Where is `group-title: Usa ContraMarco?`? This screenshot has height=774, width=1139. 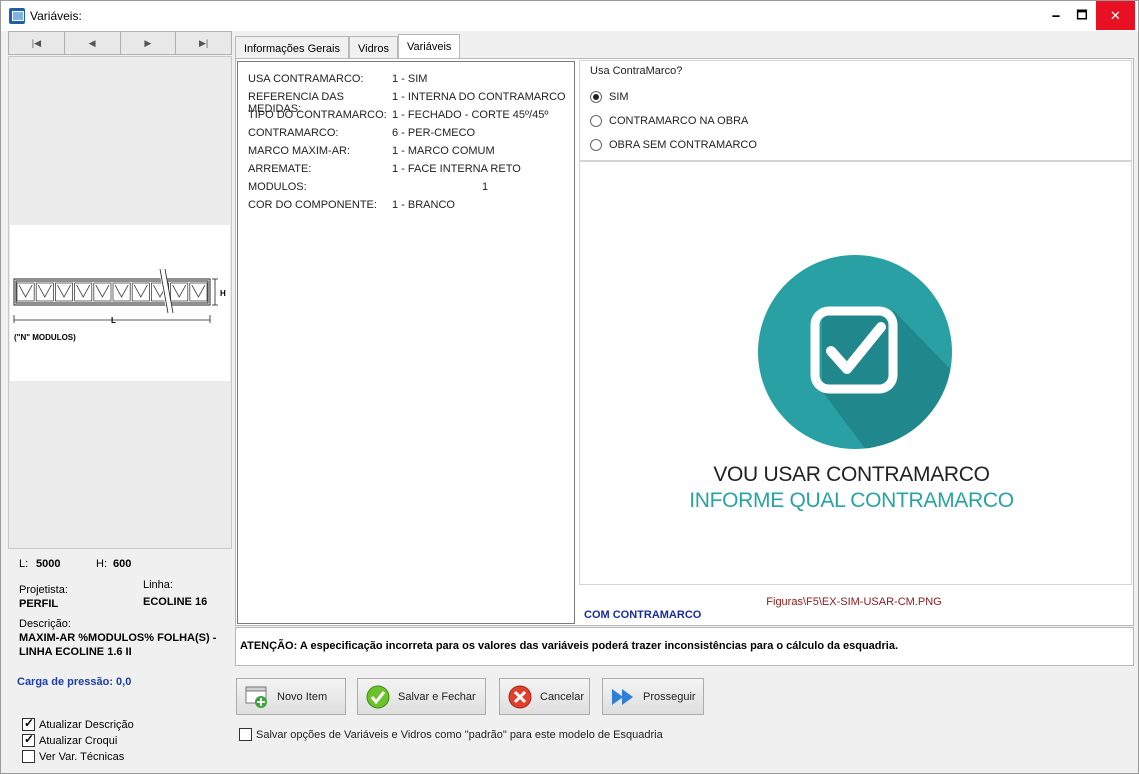
group-title: Usa ContraMarco? is located at coordinates (636, 71).